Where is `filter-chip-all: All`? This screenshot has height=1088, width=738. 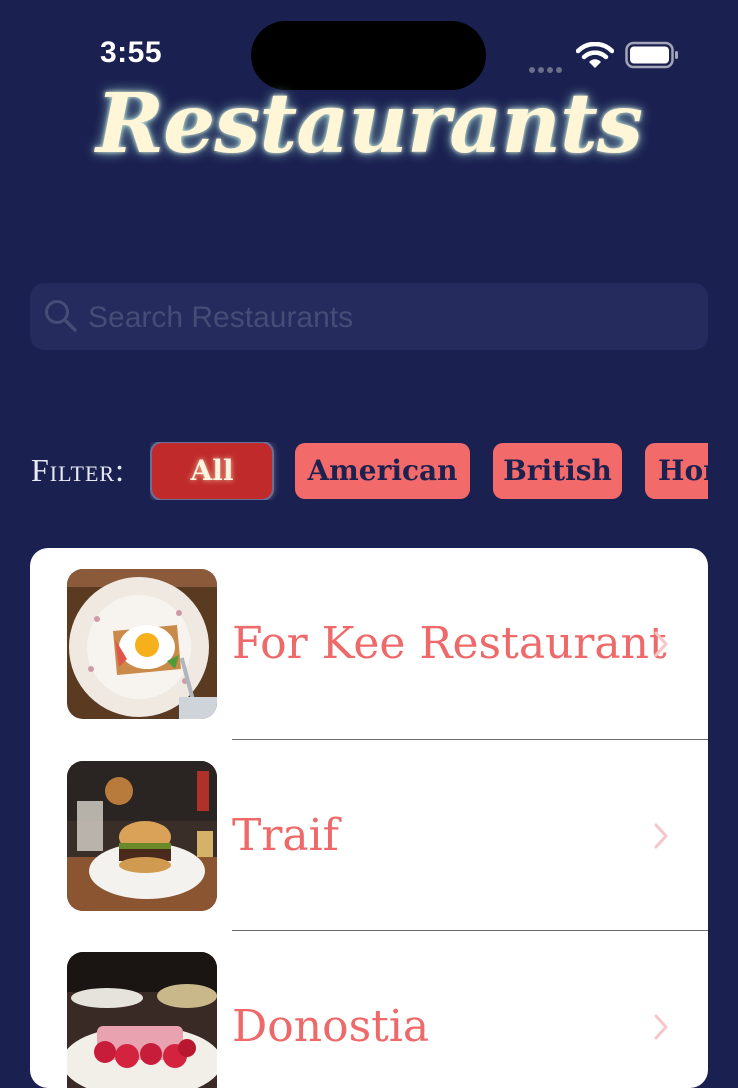 filter-chip-all: All is located at coordinates (212, 471).